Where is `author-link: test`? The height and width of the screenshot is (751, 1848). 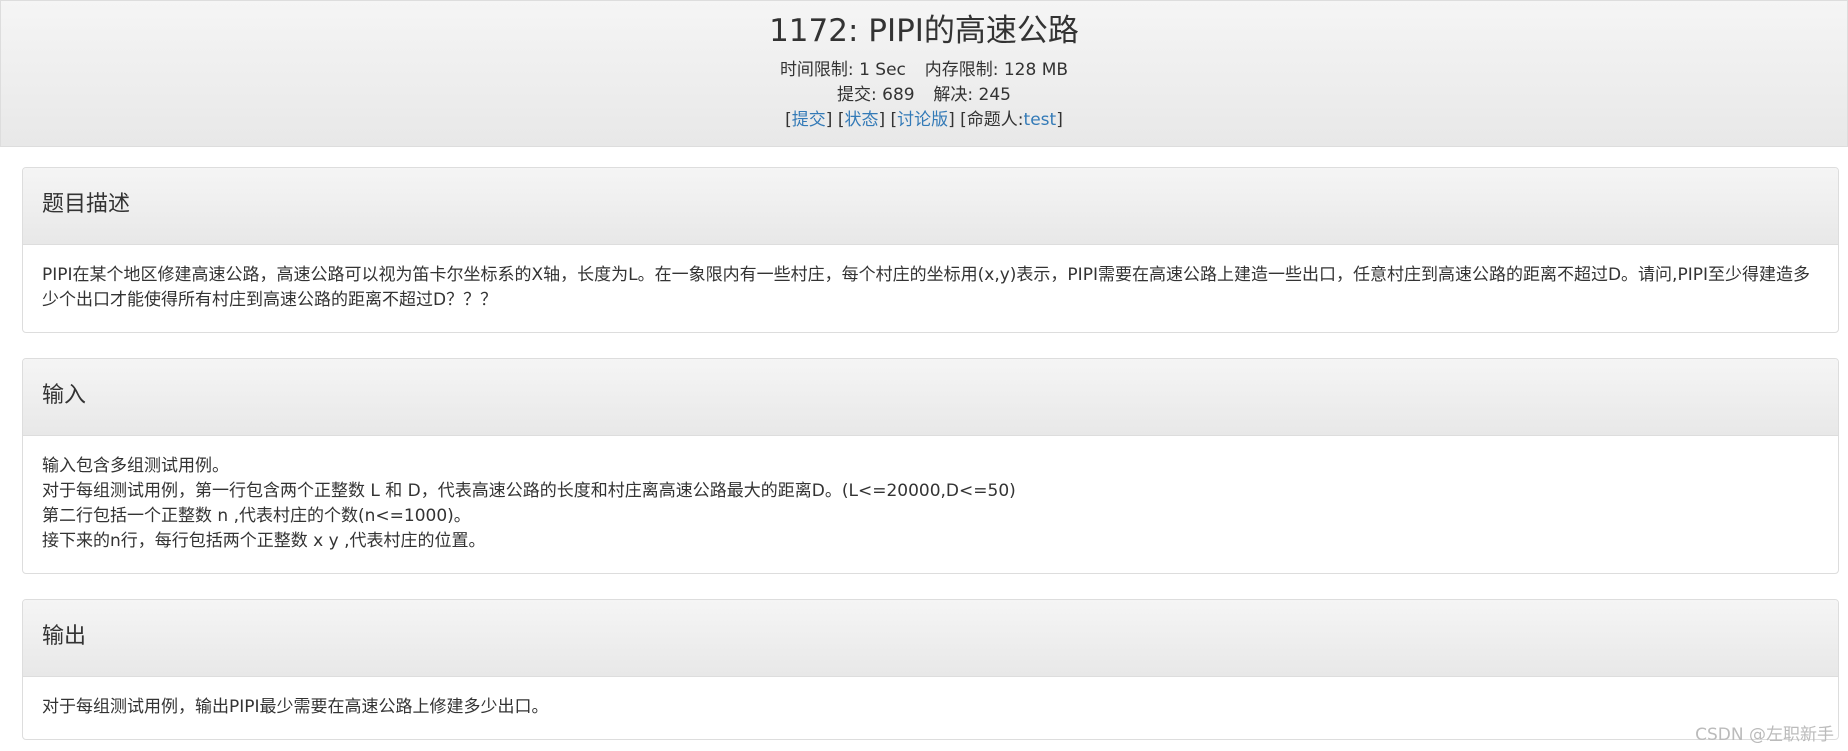 author-link: test is located at coordinates (1040, 120).